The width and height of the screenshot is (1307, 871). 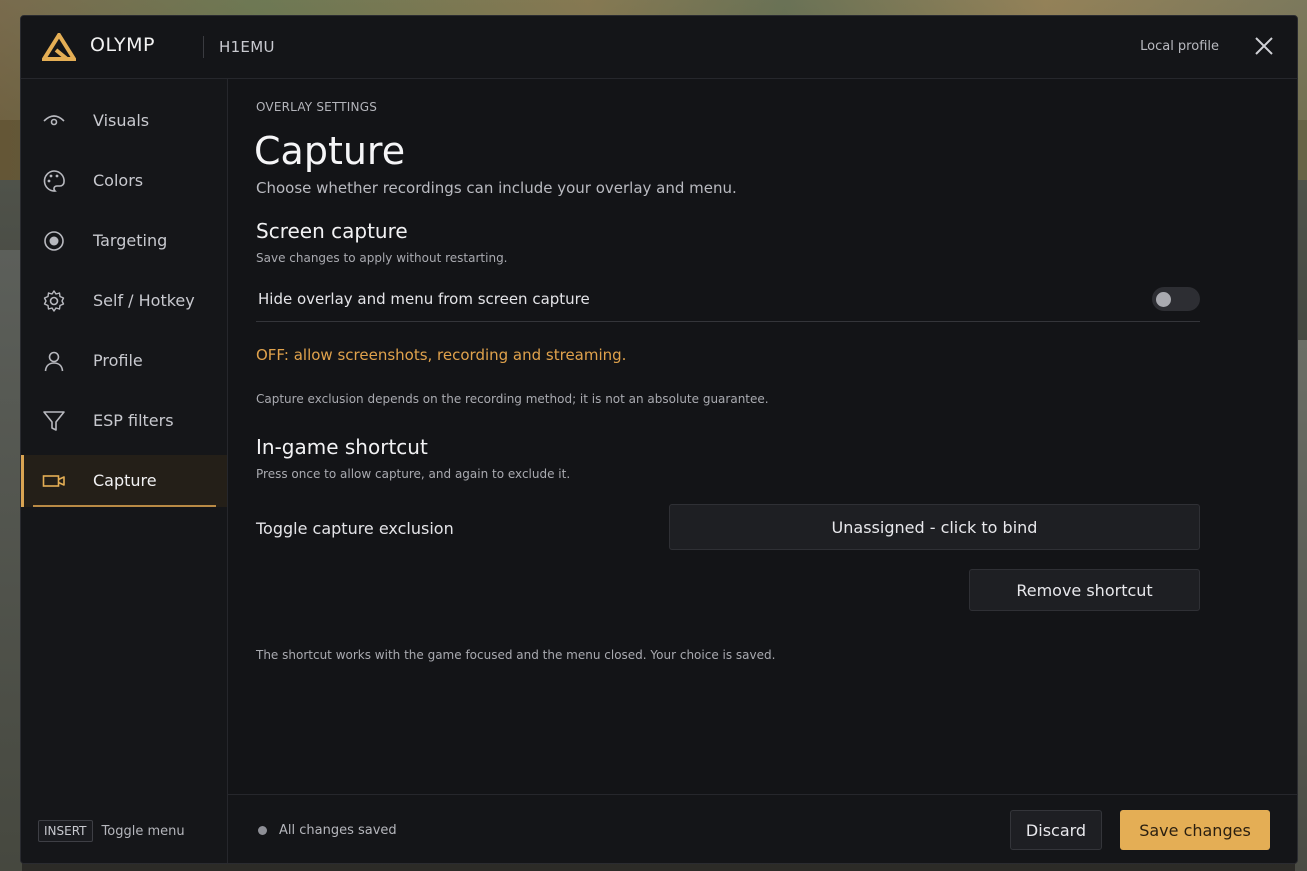 What do you see at coordinates (355, 528) in the screenshot?
I see `toggle-capture-label: Toggle capture exclusion` at bounding box center [355, 528].